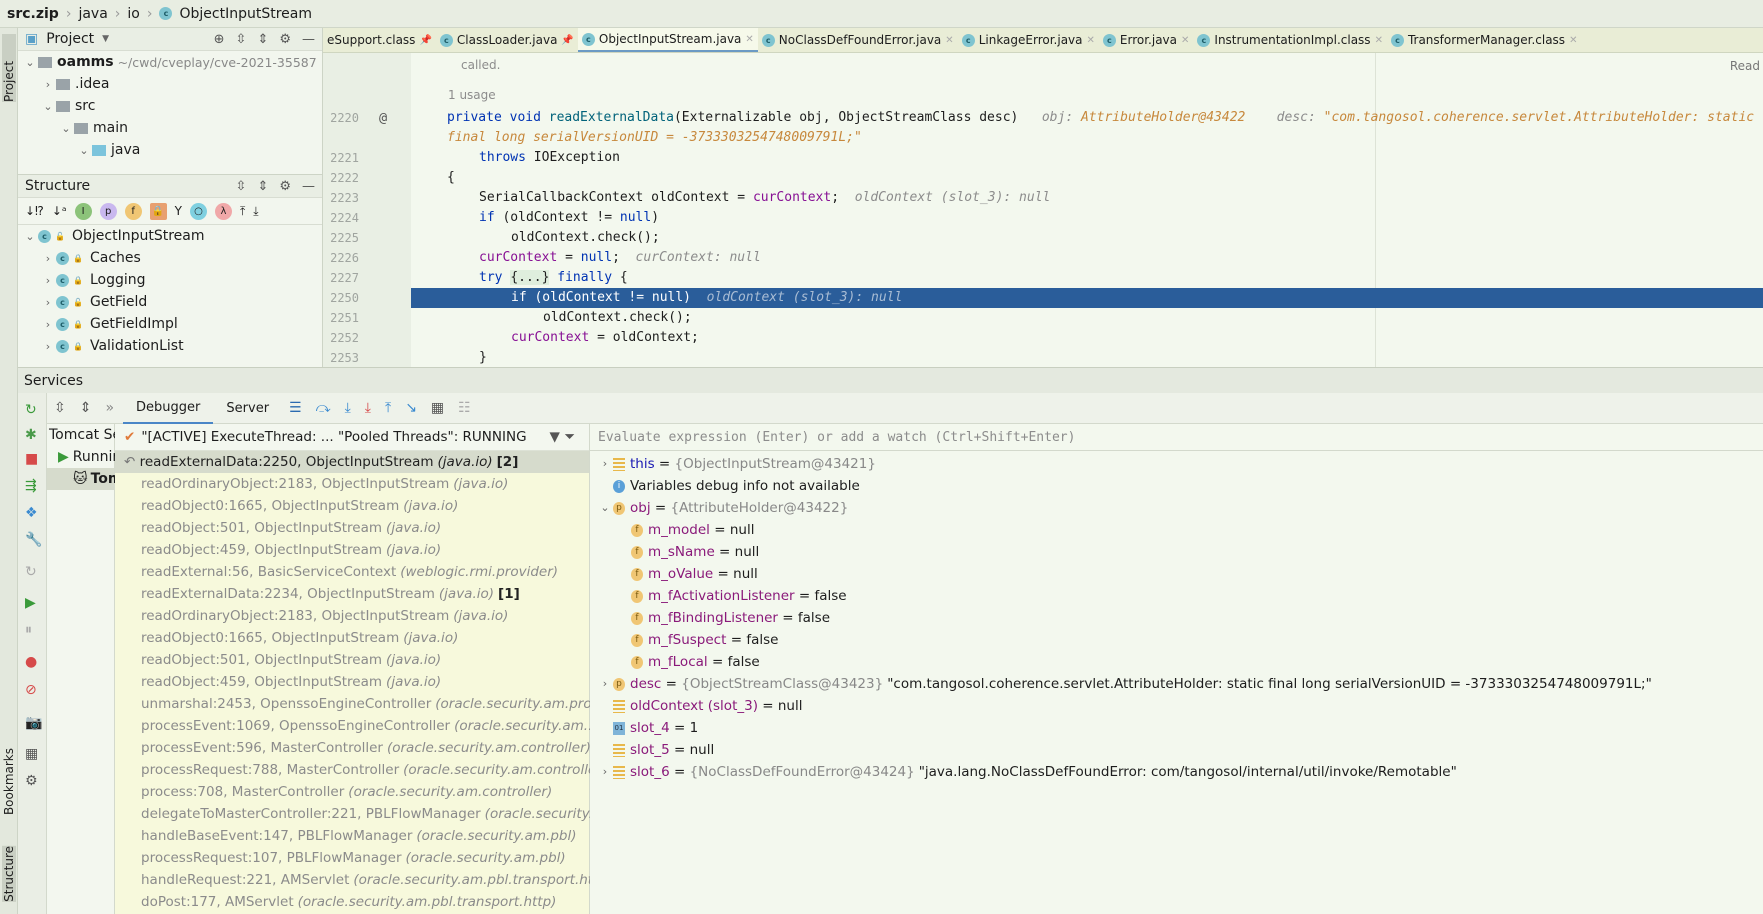  Describe the element at coordinates (507, 40) in the screenshot. I see `editor-tab: c ClassLoader.java 📌` at that location.